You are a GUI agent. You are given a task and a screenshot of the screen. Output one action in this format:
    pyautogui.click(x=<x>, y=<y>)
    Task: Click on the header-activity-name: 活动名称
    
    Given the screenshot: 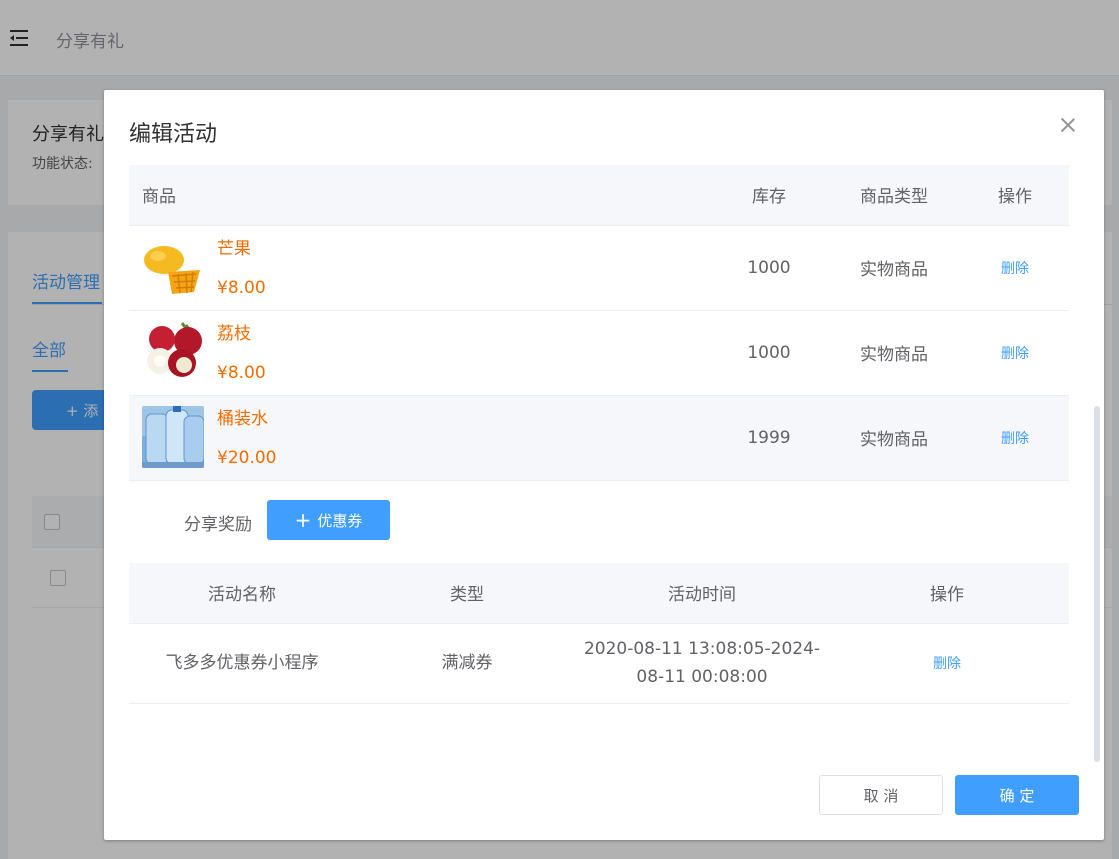 What is the action you would take?
    pyautogui.click(x=242, y=593)
    